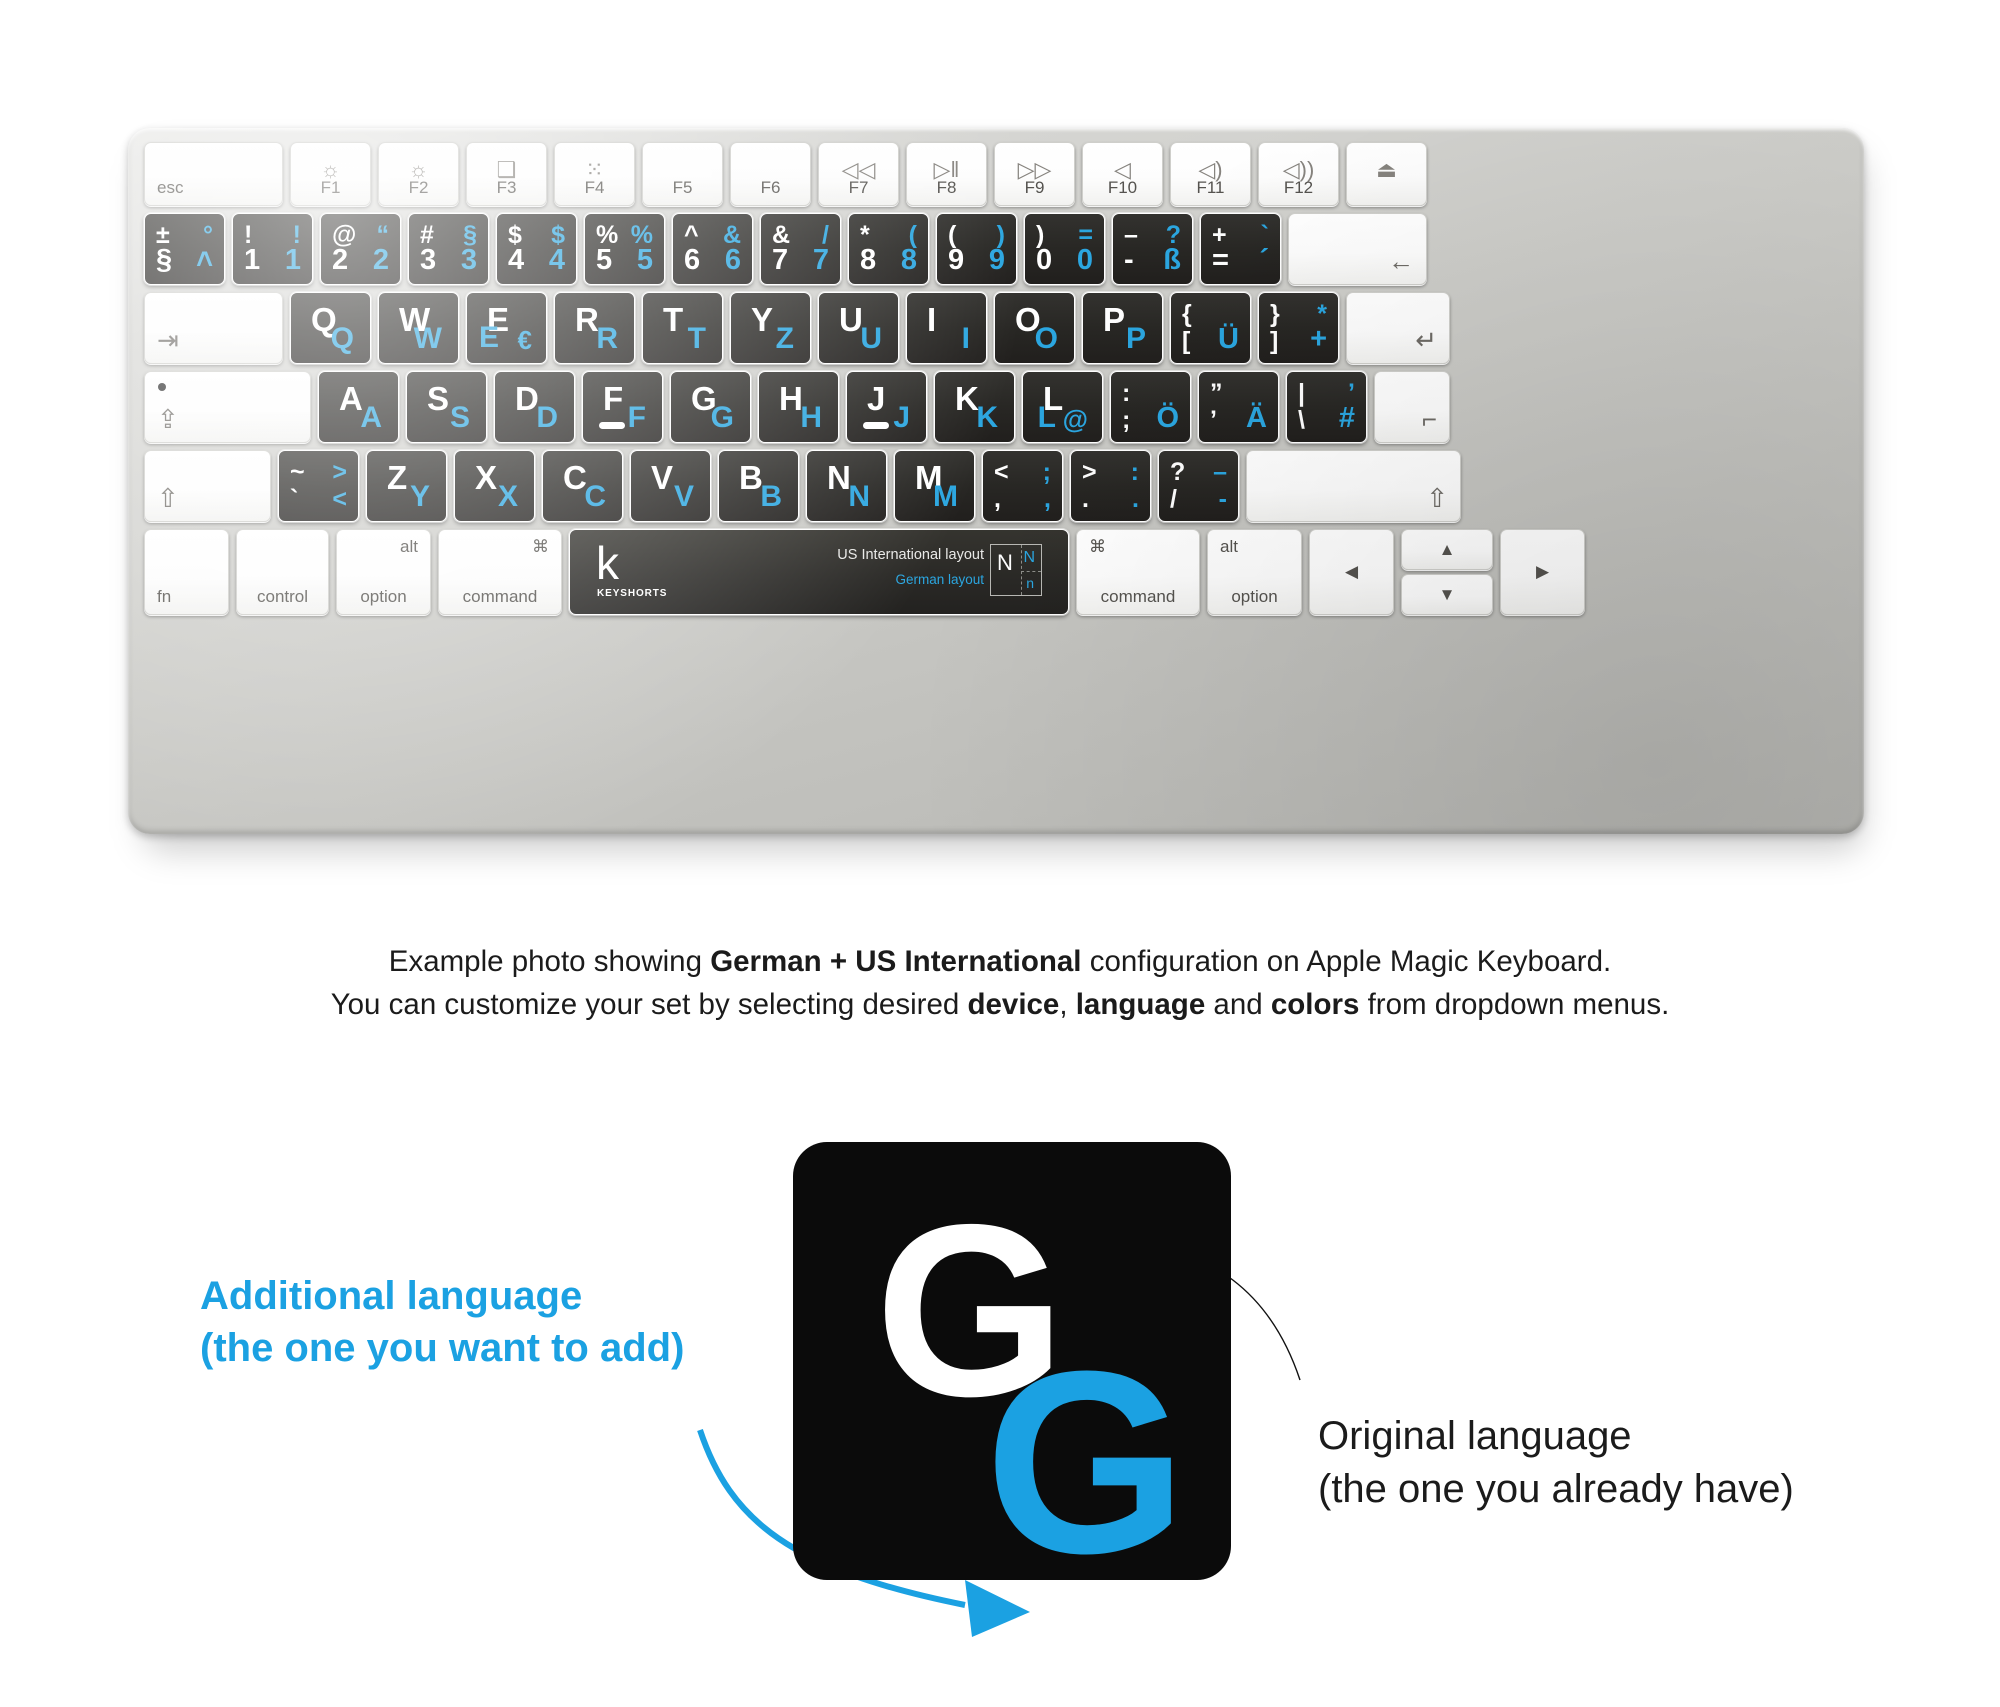 The height and width of the screenshot is (1707, 2000). What do you see at coordinates (442, 1348) in the screenshot?
I see `additional-language-line-2: (the one you want to add)` at bounding box center [442, 1348].